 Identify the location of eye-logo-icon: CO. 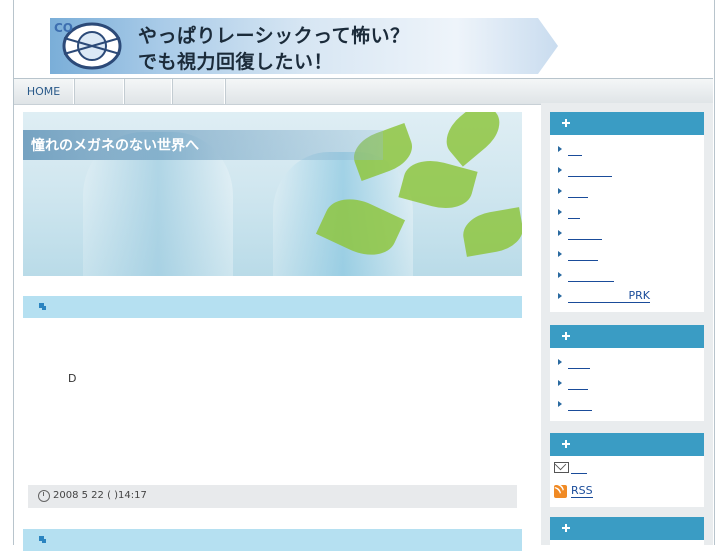
(88, 45).